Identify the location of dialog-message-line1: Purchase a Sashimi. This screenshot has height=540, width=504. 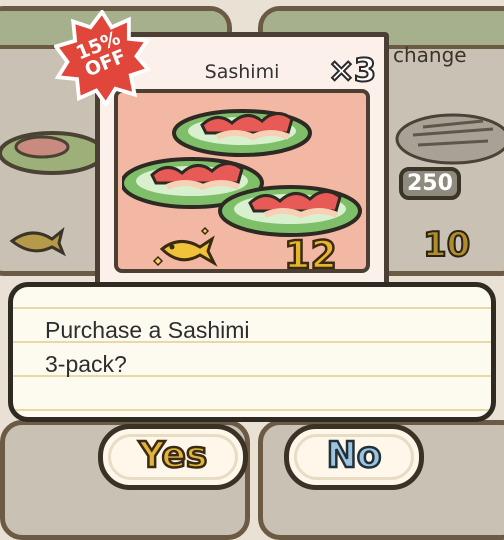
(147, 330).